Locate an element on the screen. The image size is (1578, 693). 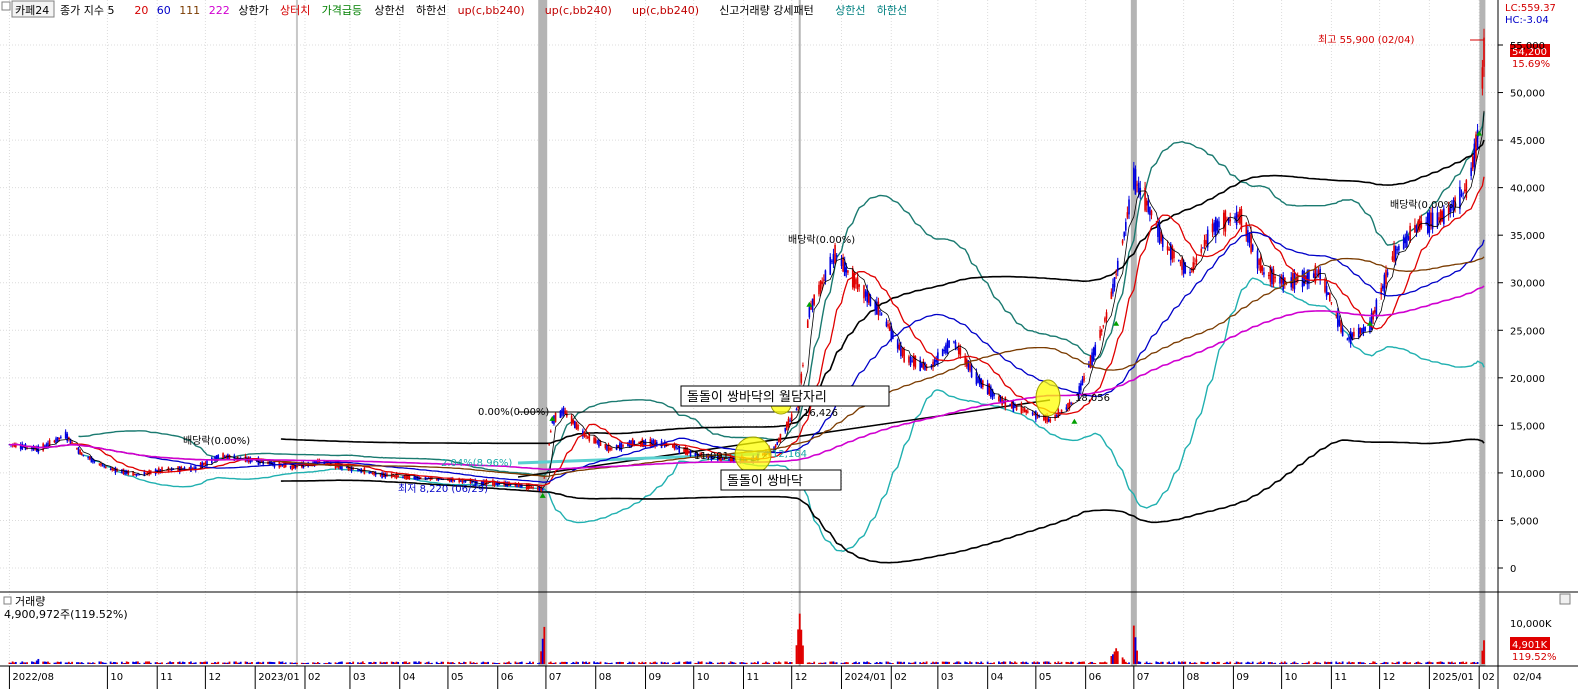
pct-zero-label: 0.00%(0.00%) is located at coordinates (513, 412).